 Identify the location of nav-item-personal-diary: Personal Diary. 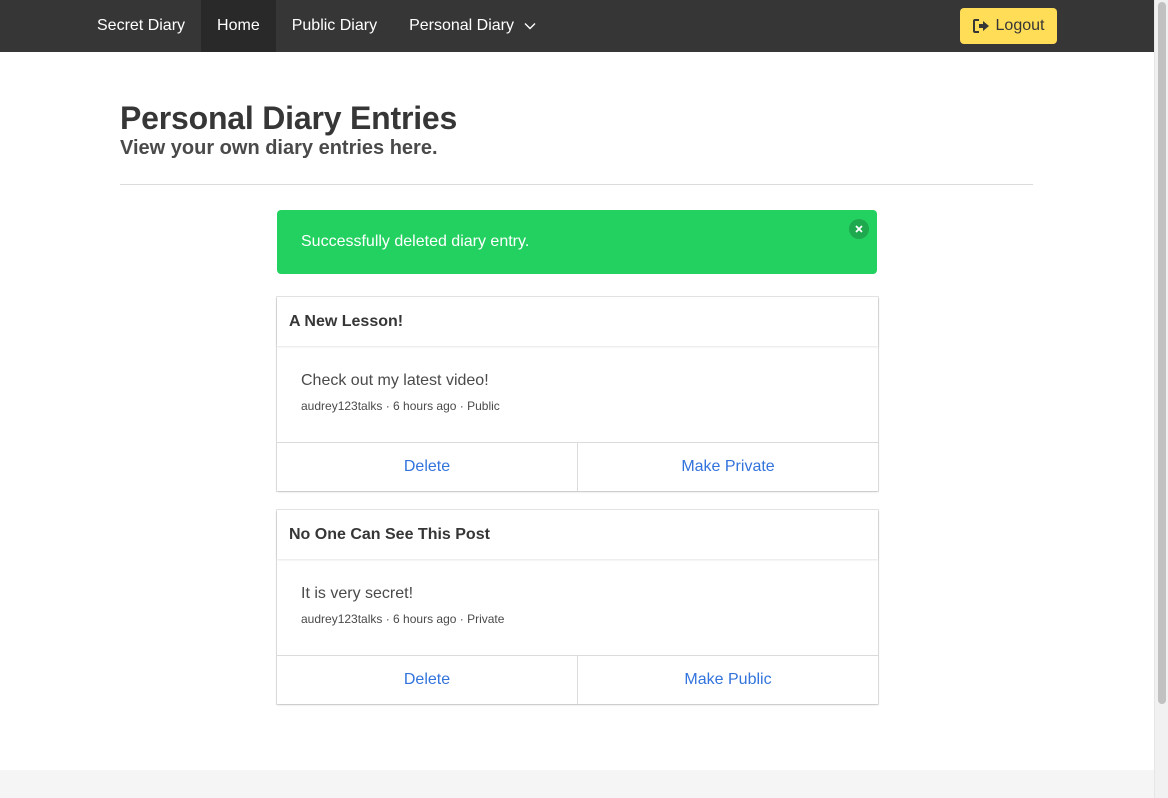
(472, 26).